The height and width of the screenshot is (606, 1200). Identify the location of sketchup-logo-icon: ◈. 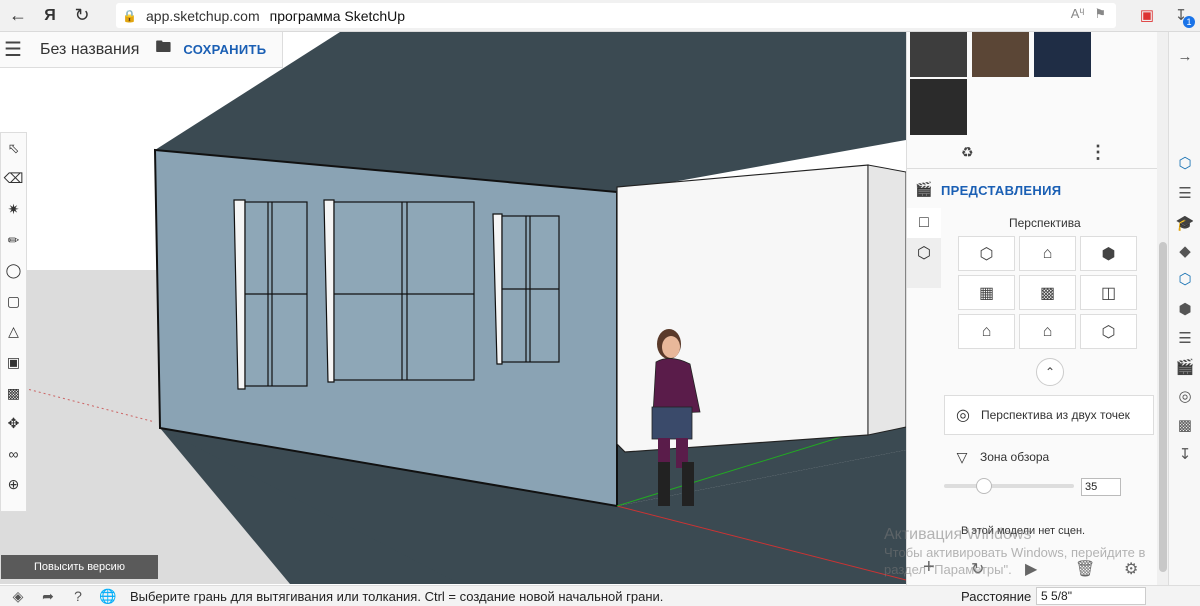
(18, 595).